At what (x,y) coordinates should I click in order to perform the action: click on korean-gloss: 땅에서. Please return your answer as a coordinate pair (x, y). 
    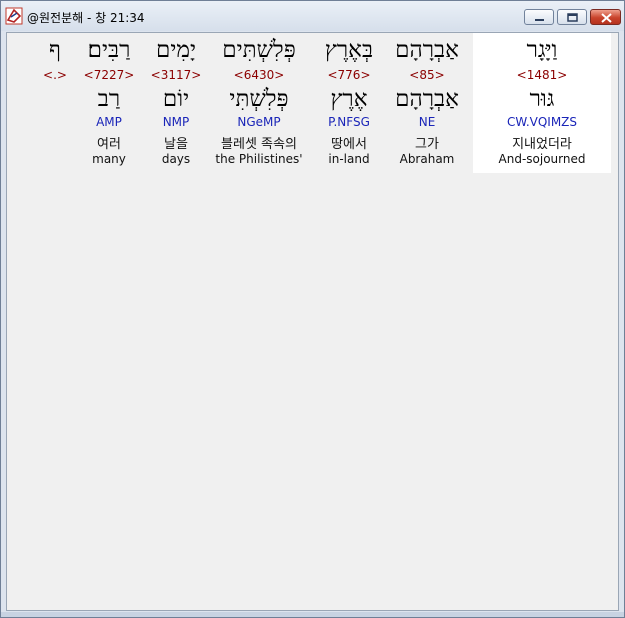
    Looking at the image, I should click on (349, 144).